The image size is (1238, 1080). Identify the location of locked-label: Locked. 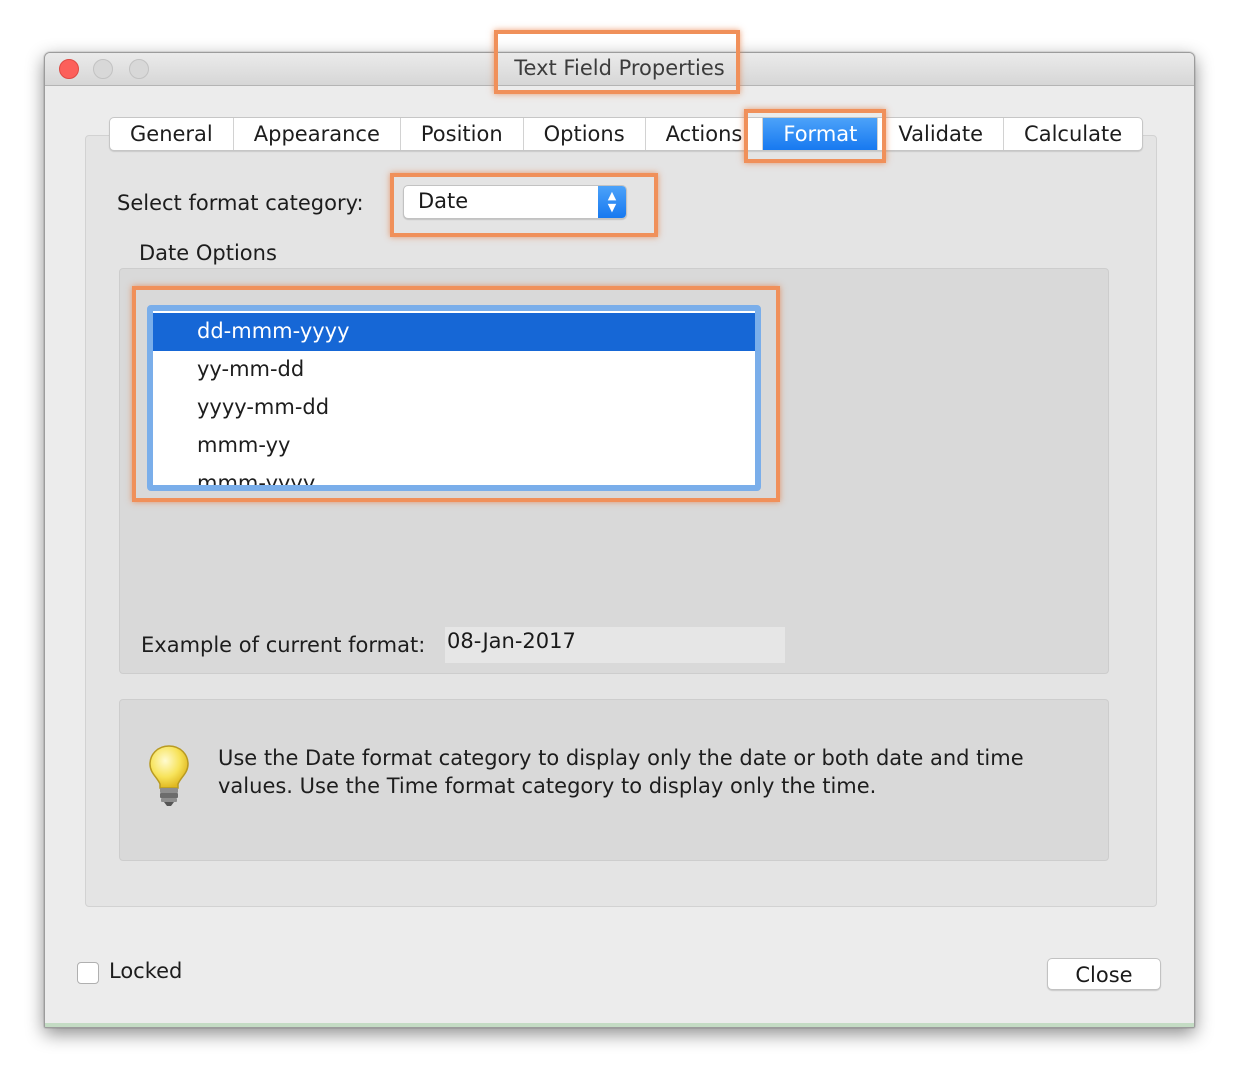
(146, 971).